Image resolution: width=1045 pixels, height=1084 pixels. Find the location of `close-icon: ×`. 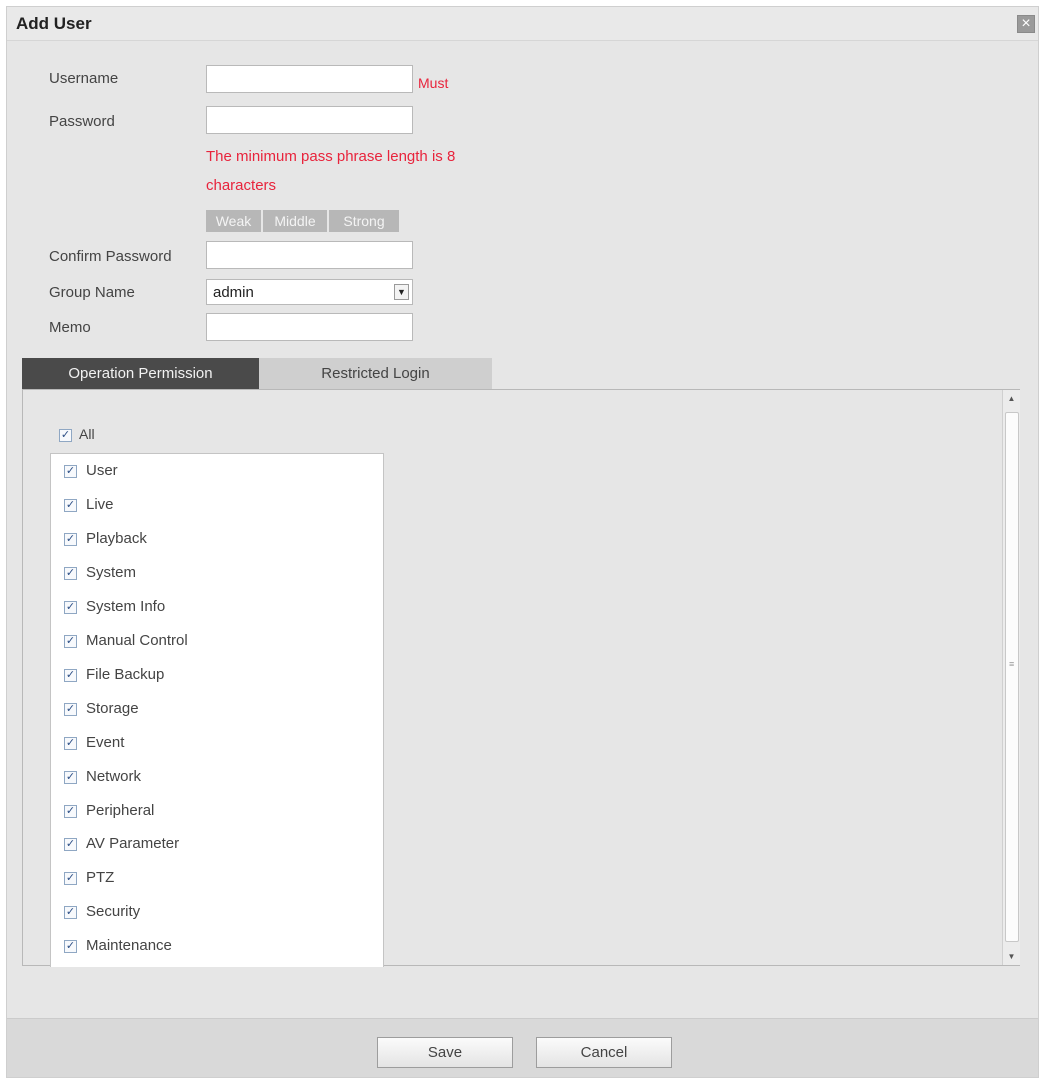

close-icon: × is located at coordinates (1026, 24).